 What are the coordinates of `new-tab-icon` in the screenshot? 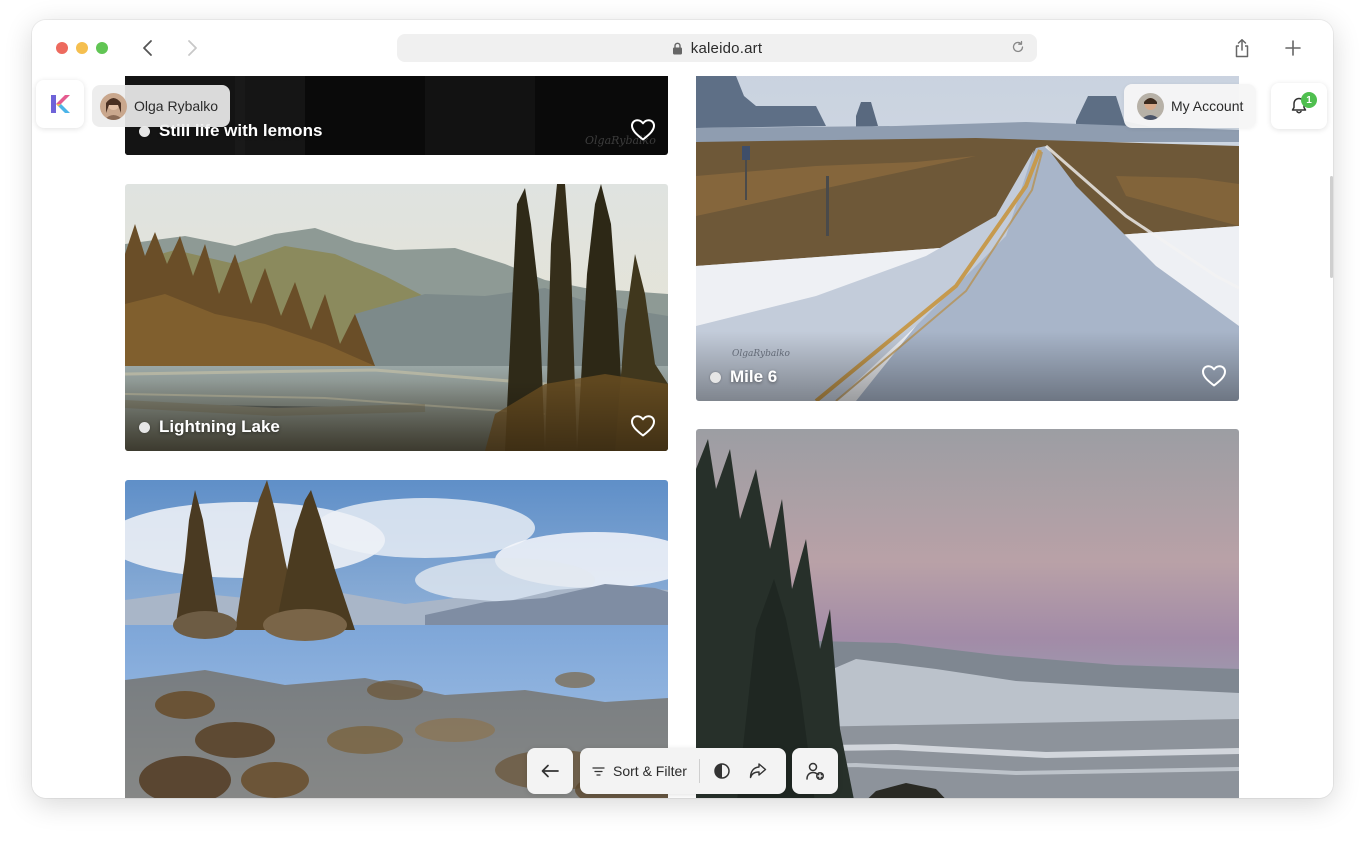 It's located at (1293, 48).